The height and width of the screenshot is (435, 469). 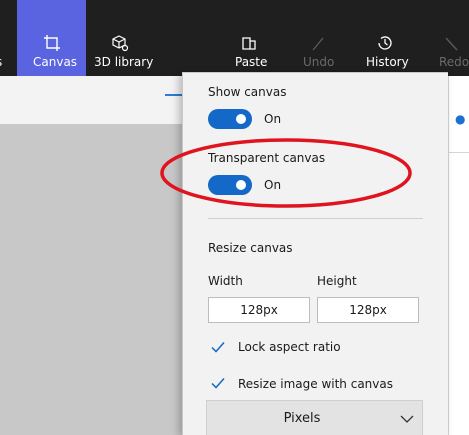 I want to click on resize-image-label: Resize image with canvas, so click(x=315, y=384).